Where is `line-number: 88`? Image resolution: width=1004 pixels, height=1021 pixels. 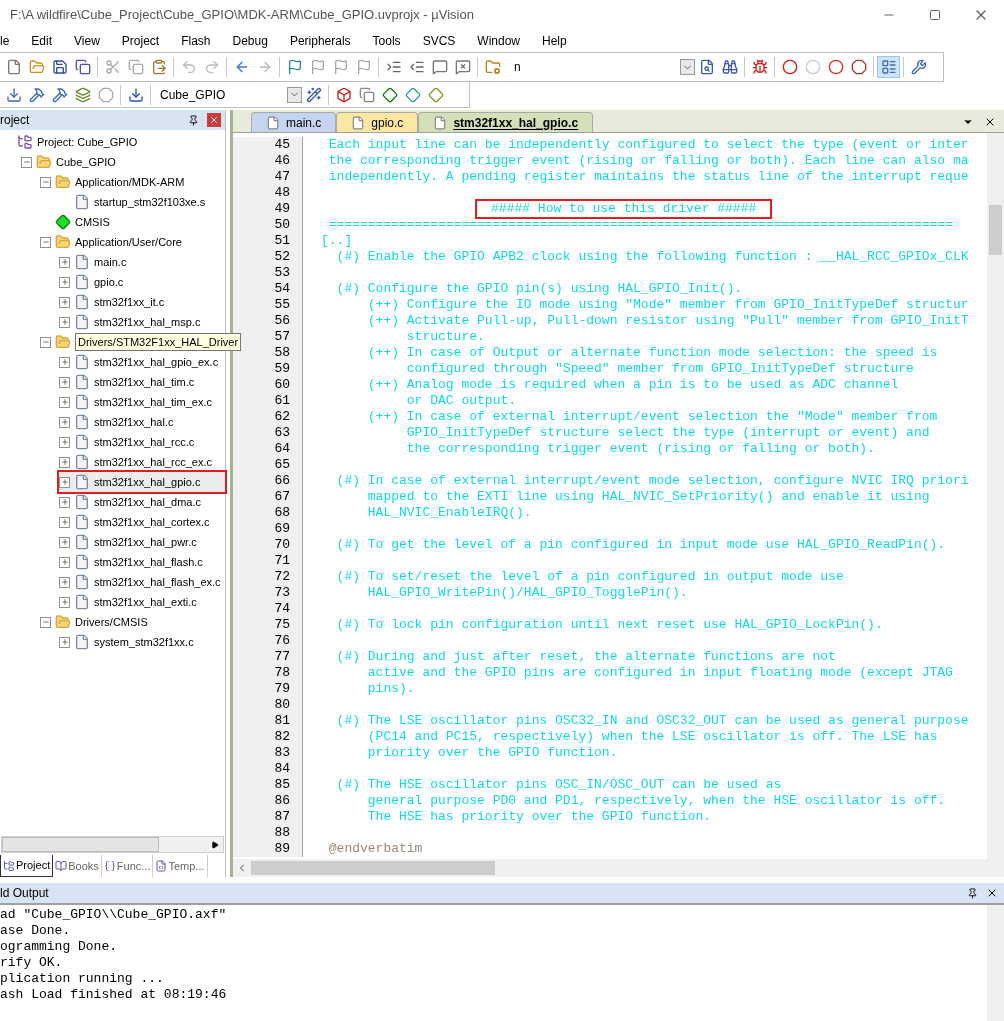
line-number: 88 is located at coordinates (282, 832).